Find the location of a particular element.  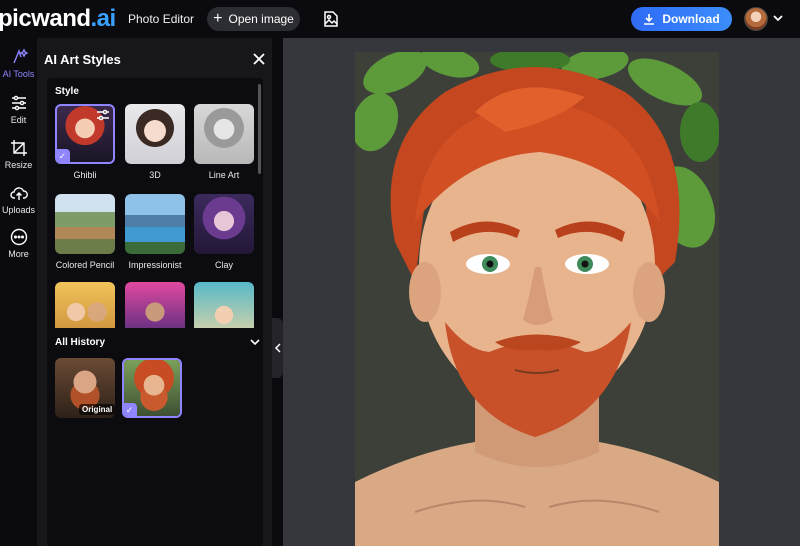

history-section-label: All History is located at coordinates (80, 342).